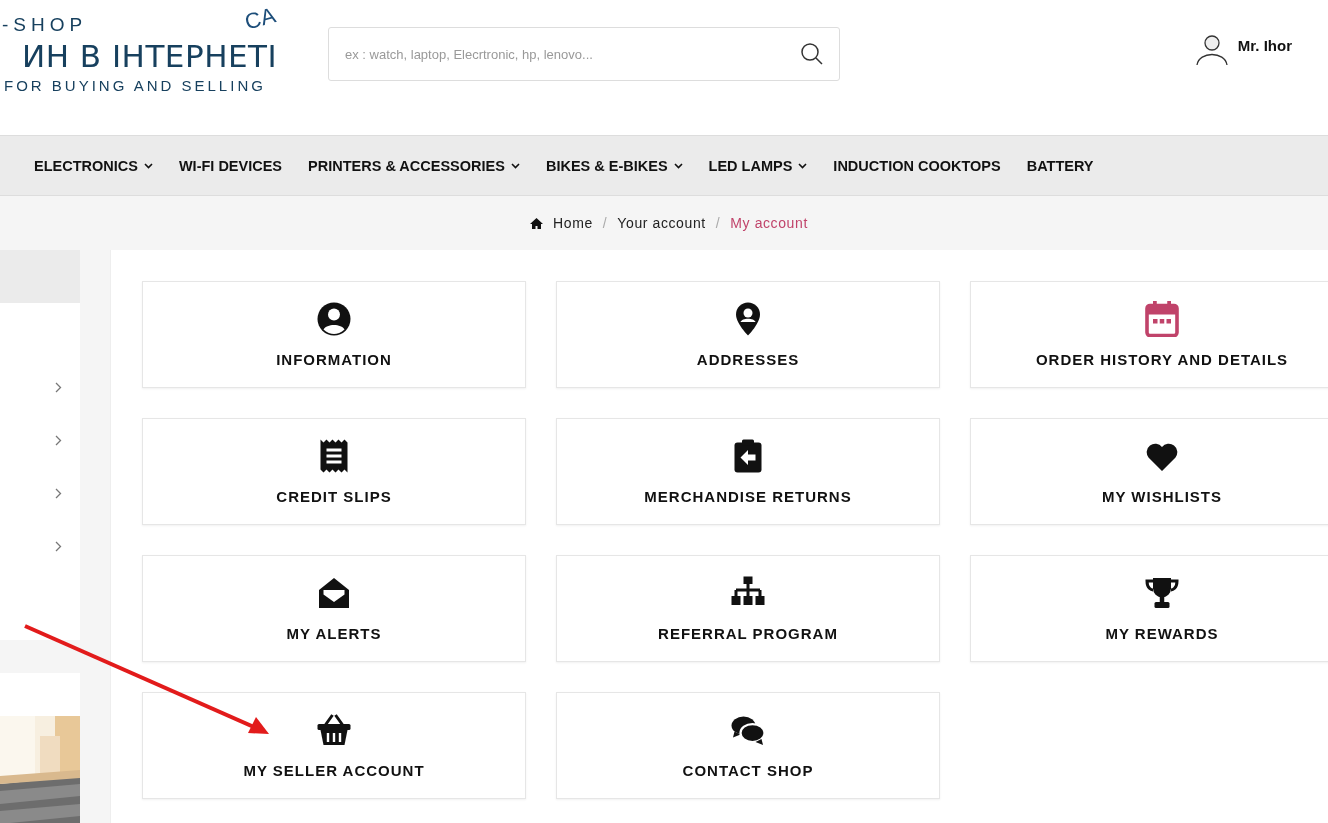 Image resolution: width=1328 pixels, height=823 pixels. I want to click on logo-text: -SHOP, so click(45, 25).